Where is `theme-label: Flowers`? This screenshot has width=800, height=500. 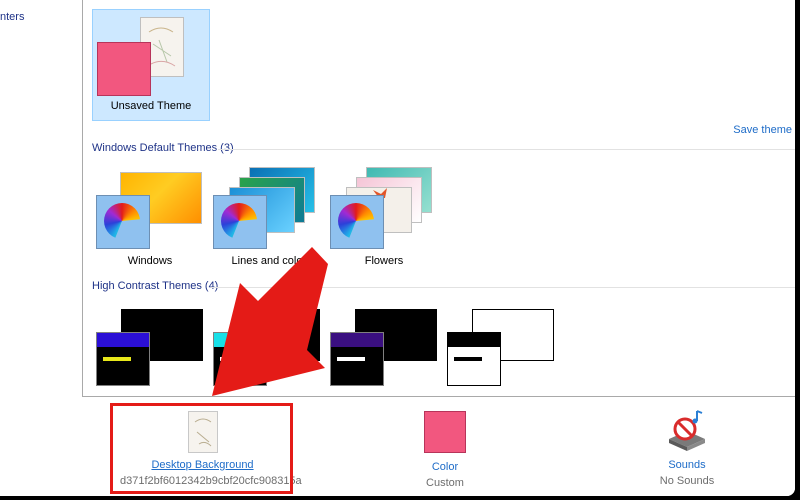
theme-label: Flowers is located at coordinates (384, 261).